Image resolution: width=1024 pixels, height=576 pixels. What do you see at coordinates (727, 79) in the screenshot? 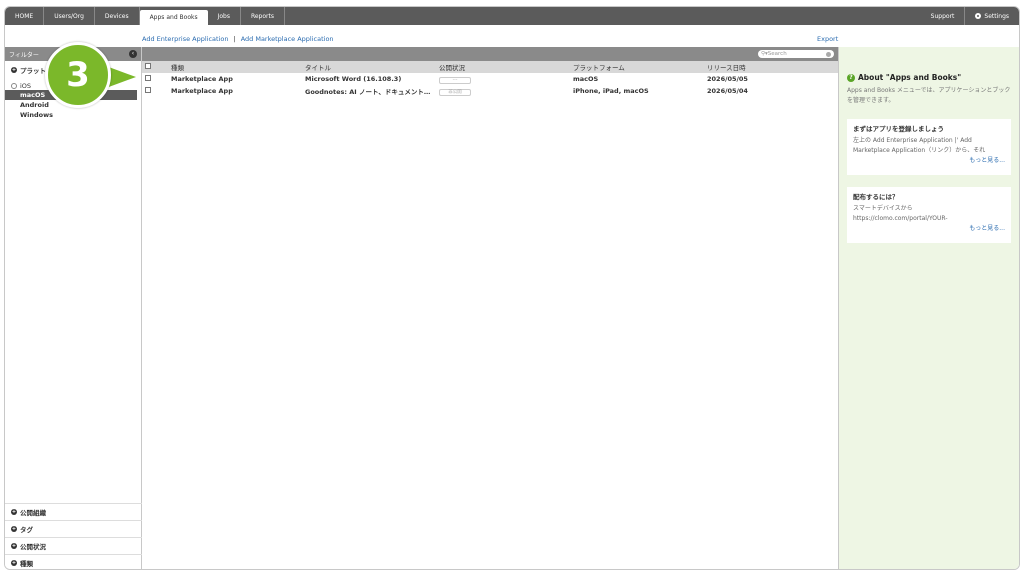
I see `cell-release: 2026/05/05` at bounding box center [727, 79].